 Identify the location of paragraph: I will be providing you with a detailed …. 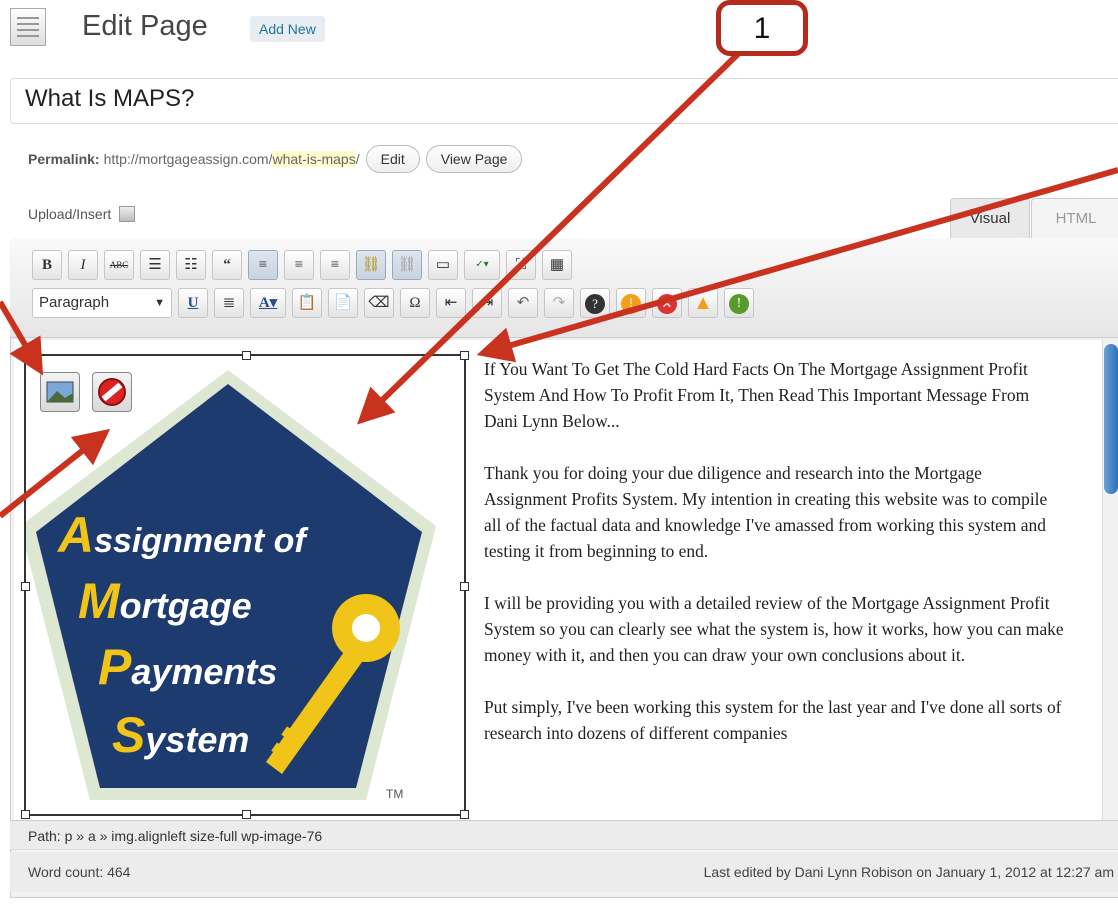
(774, 629).